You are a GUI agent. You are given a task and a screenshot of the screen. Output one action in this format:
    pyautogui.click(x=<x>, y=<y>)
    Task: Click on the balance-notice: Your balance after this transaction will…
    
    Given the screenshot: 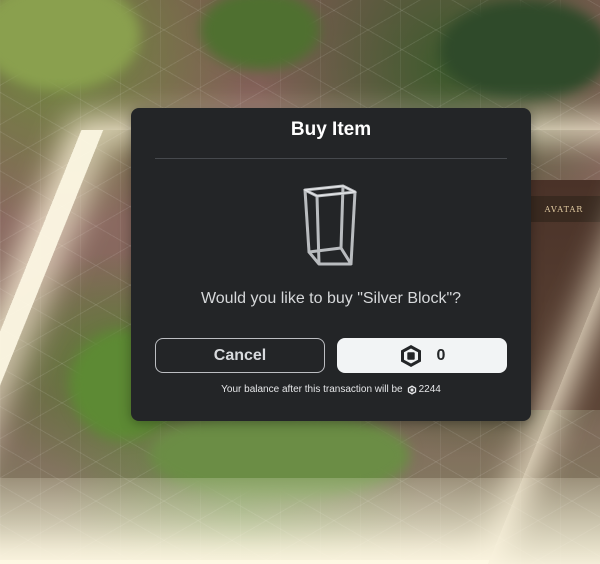 What is the action you would take?
    pyautogui.click(x=331, y=389)
    